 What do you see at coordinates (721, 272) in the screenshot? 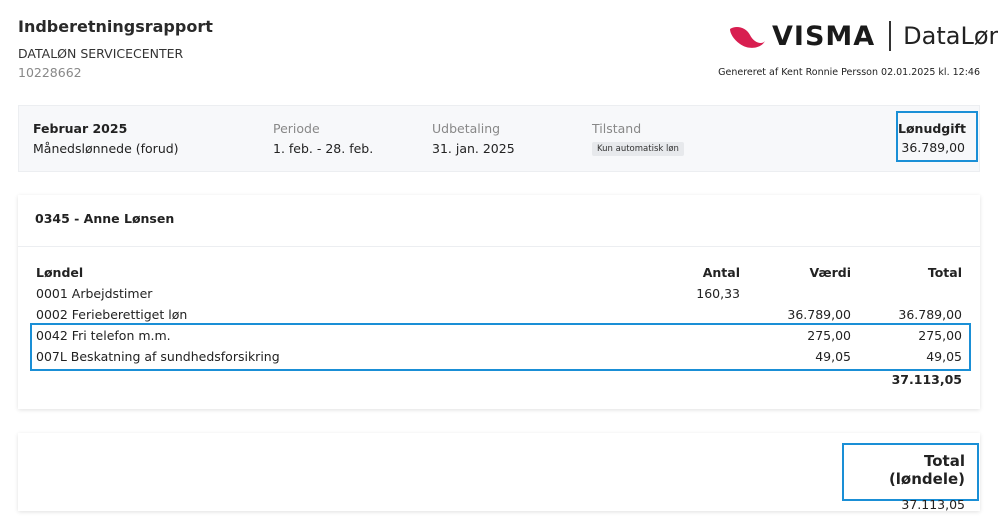
I see `col-header-antal: Antal` at bounding box center [721, 272].